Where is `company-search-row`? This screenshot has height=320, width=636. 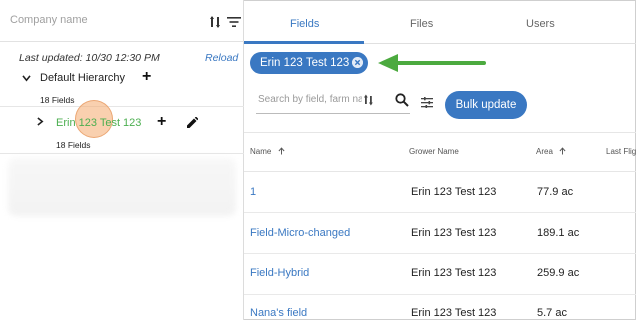 company-search-row is located at coordinates (122, 21).